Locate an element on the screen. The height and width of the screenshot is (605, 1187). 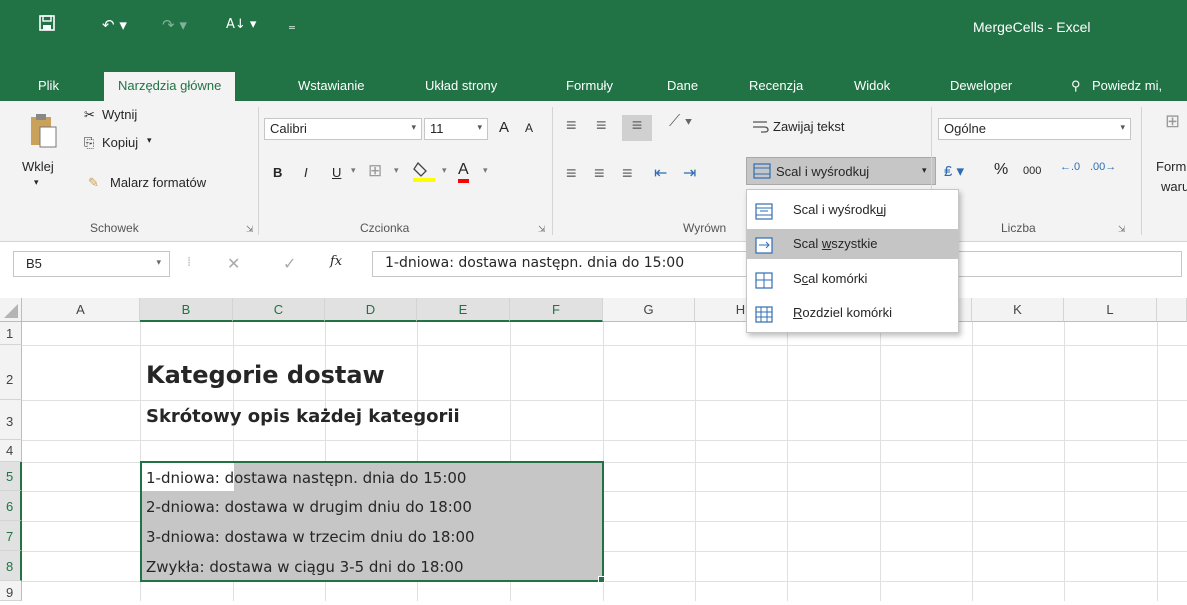
font-launcher-icon: ⇲ is located at coordinates (543, 230).